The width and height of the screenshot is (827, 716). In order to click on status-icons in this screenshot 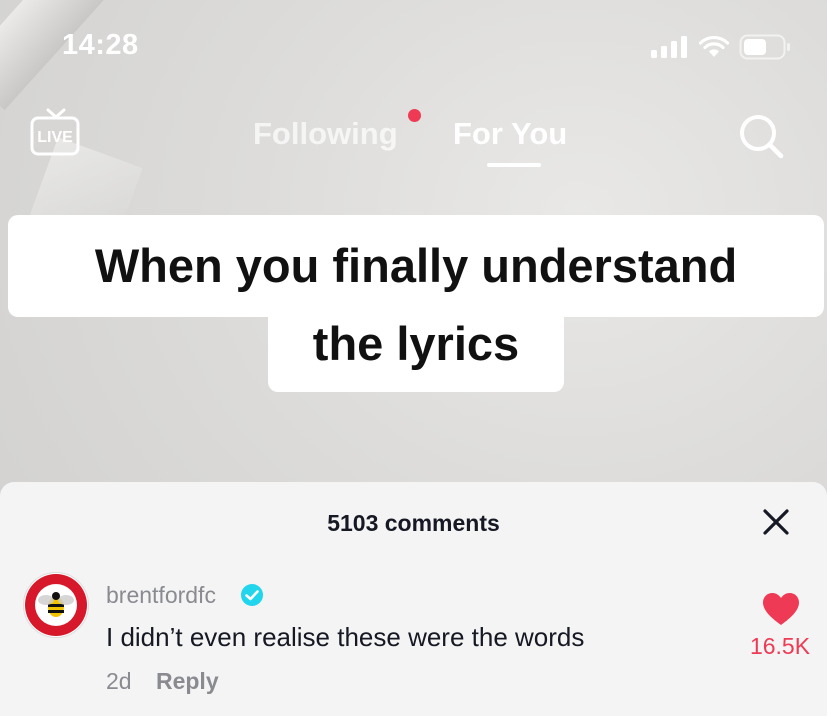, I will do `click(721, 47)`.